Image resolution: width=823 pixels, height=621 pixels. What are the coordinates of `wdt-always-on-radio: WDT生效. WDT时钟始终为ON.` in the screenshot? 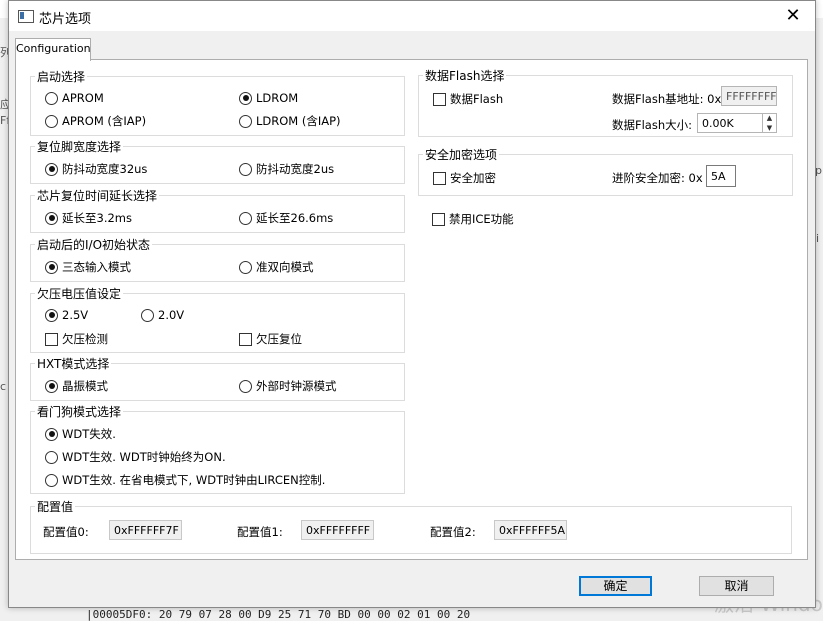 It's located at (135, 457).